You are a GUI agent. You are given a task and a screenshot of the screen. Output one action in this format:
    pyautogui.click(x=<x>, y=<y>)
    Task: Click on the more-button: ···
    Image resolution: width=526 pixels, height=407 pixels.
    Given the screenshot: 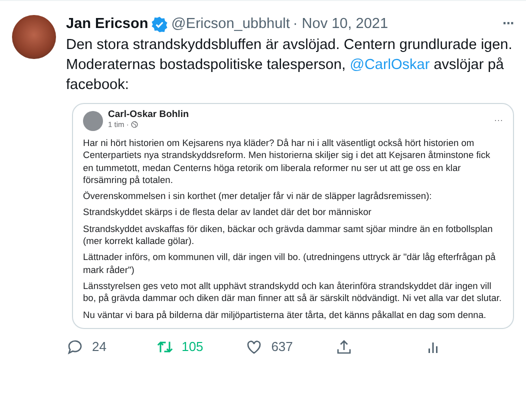 What is the action you would take?
    pyautogui.click(x=508, y=24)
    